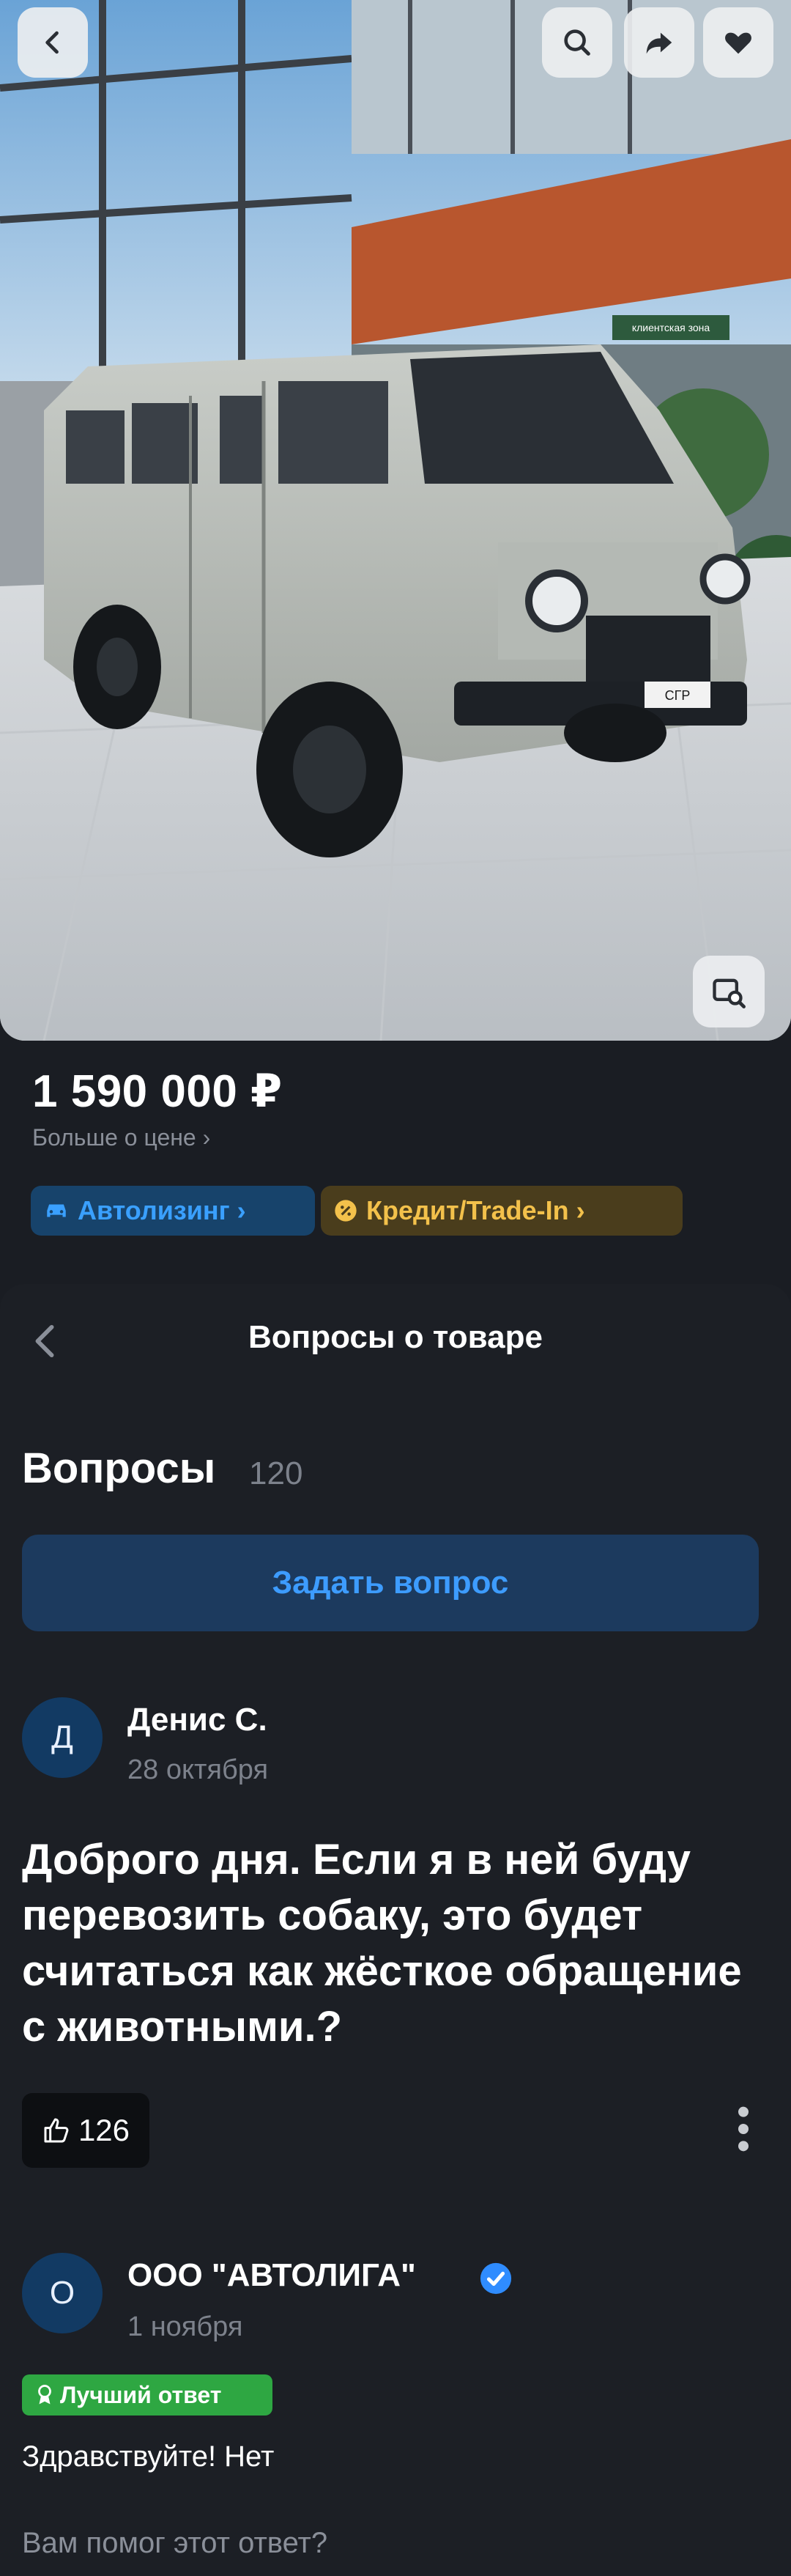 The height and width of the screenshot is (2576, 791). Describe the element at coordinates (496, 2278) in the screenshot. I see `verified-icon` at that location.